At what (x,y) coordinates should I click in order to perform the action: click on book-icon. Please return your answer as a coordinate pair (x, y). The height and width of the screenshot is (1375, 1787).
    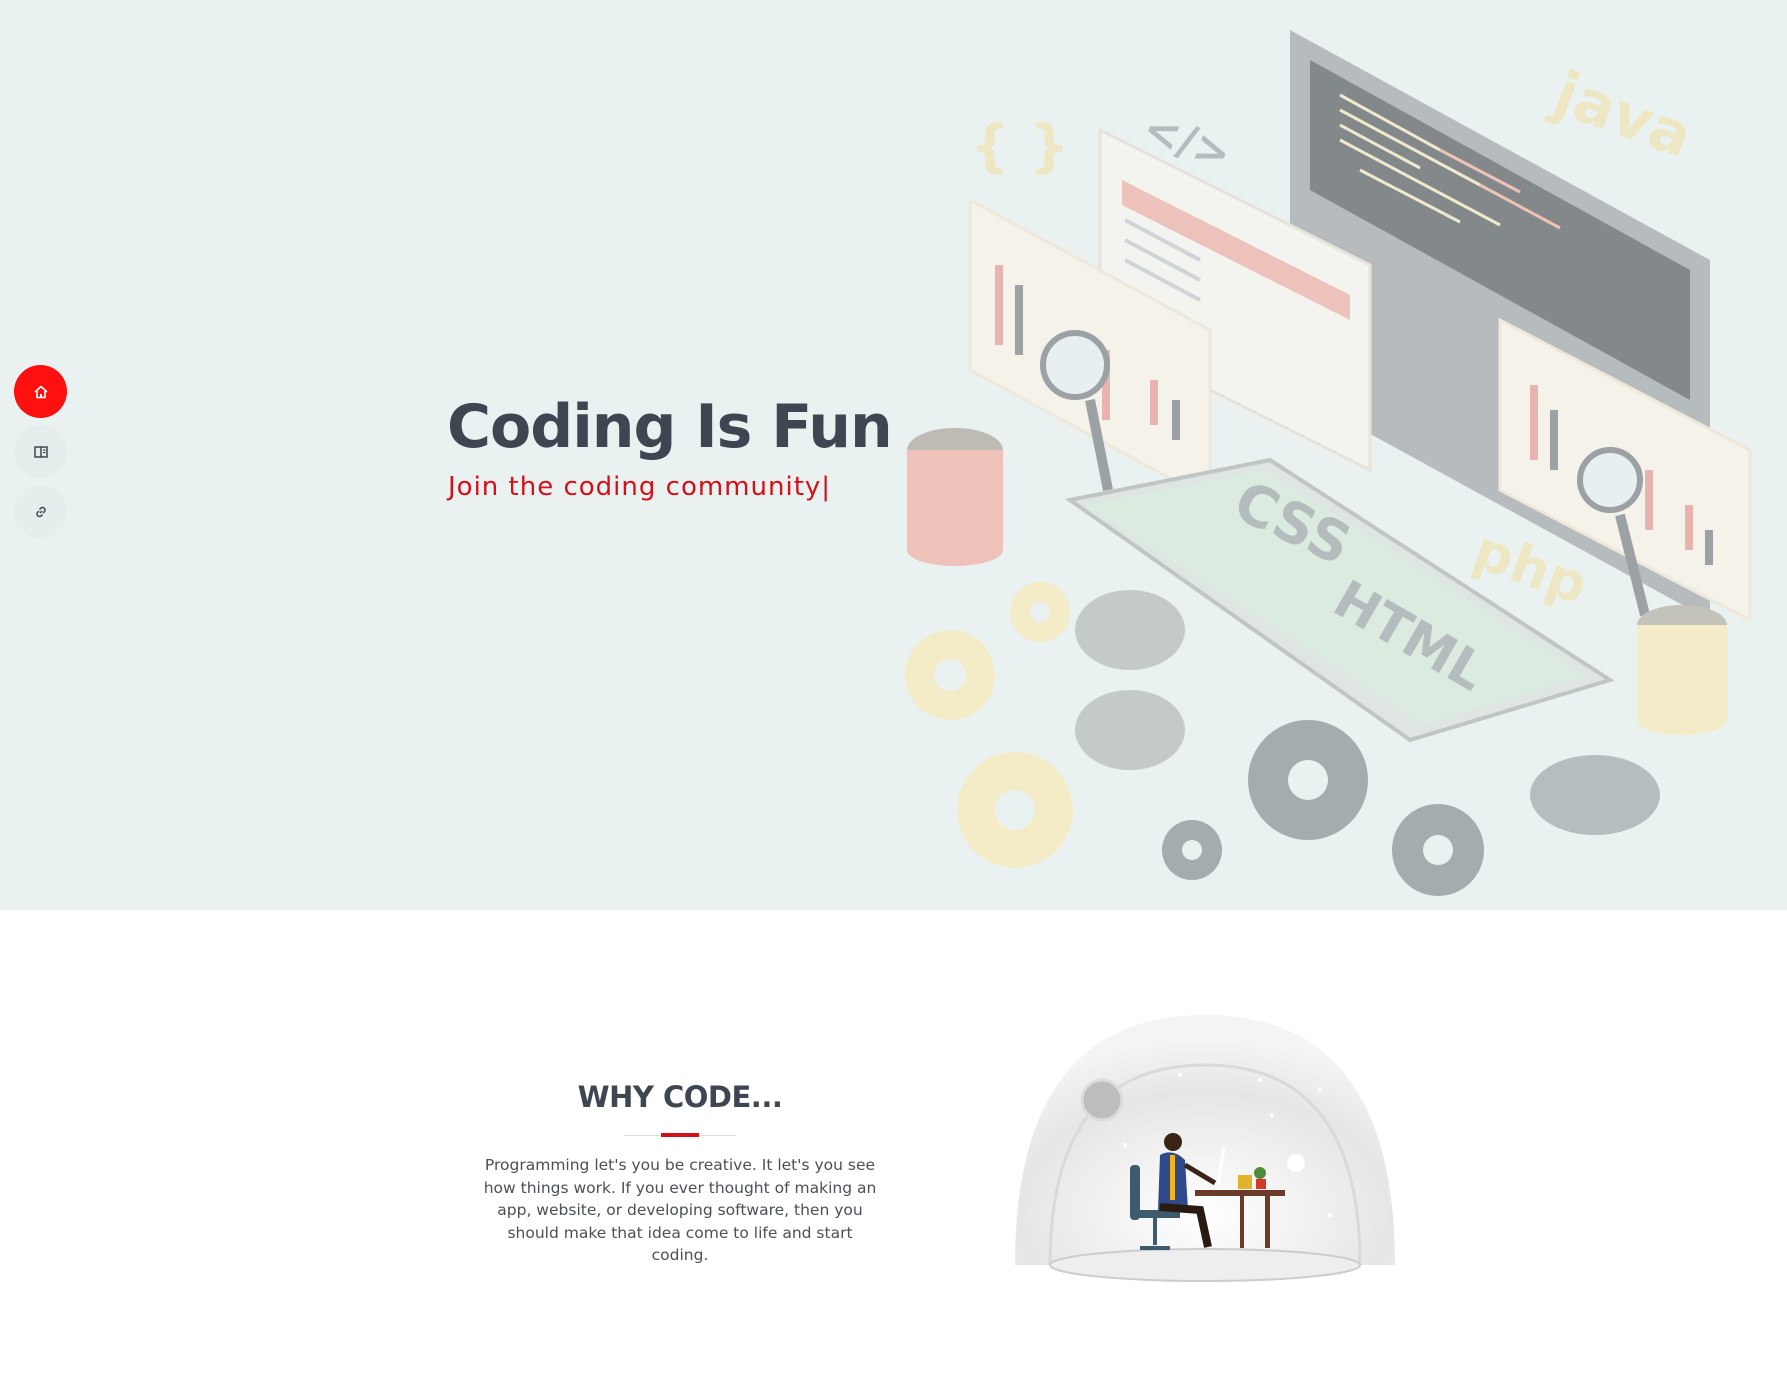
    Looking at the image, I should click on (40, 451).